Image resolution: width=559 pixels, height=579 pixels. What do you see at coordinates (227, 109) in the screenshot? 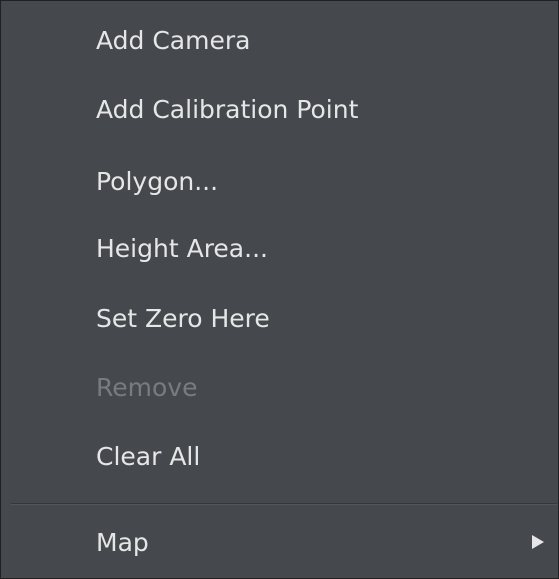
I see `menu-item-label: Add Calibration Point` at bounding box center [227, 109].